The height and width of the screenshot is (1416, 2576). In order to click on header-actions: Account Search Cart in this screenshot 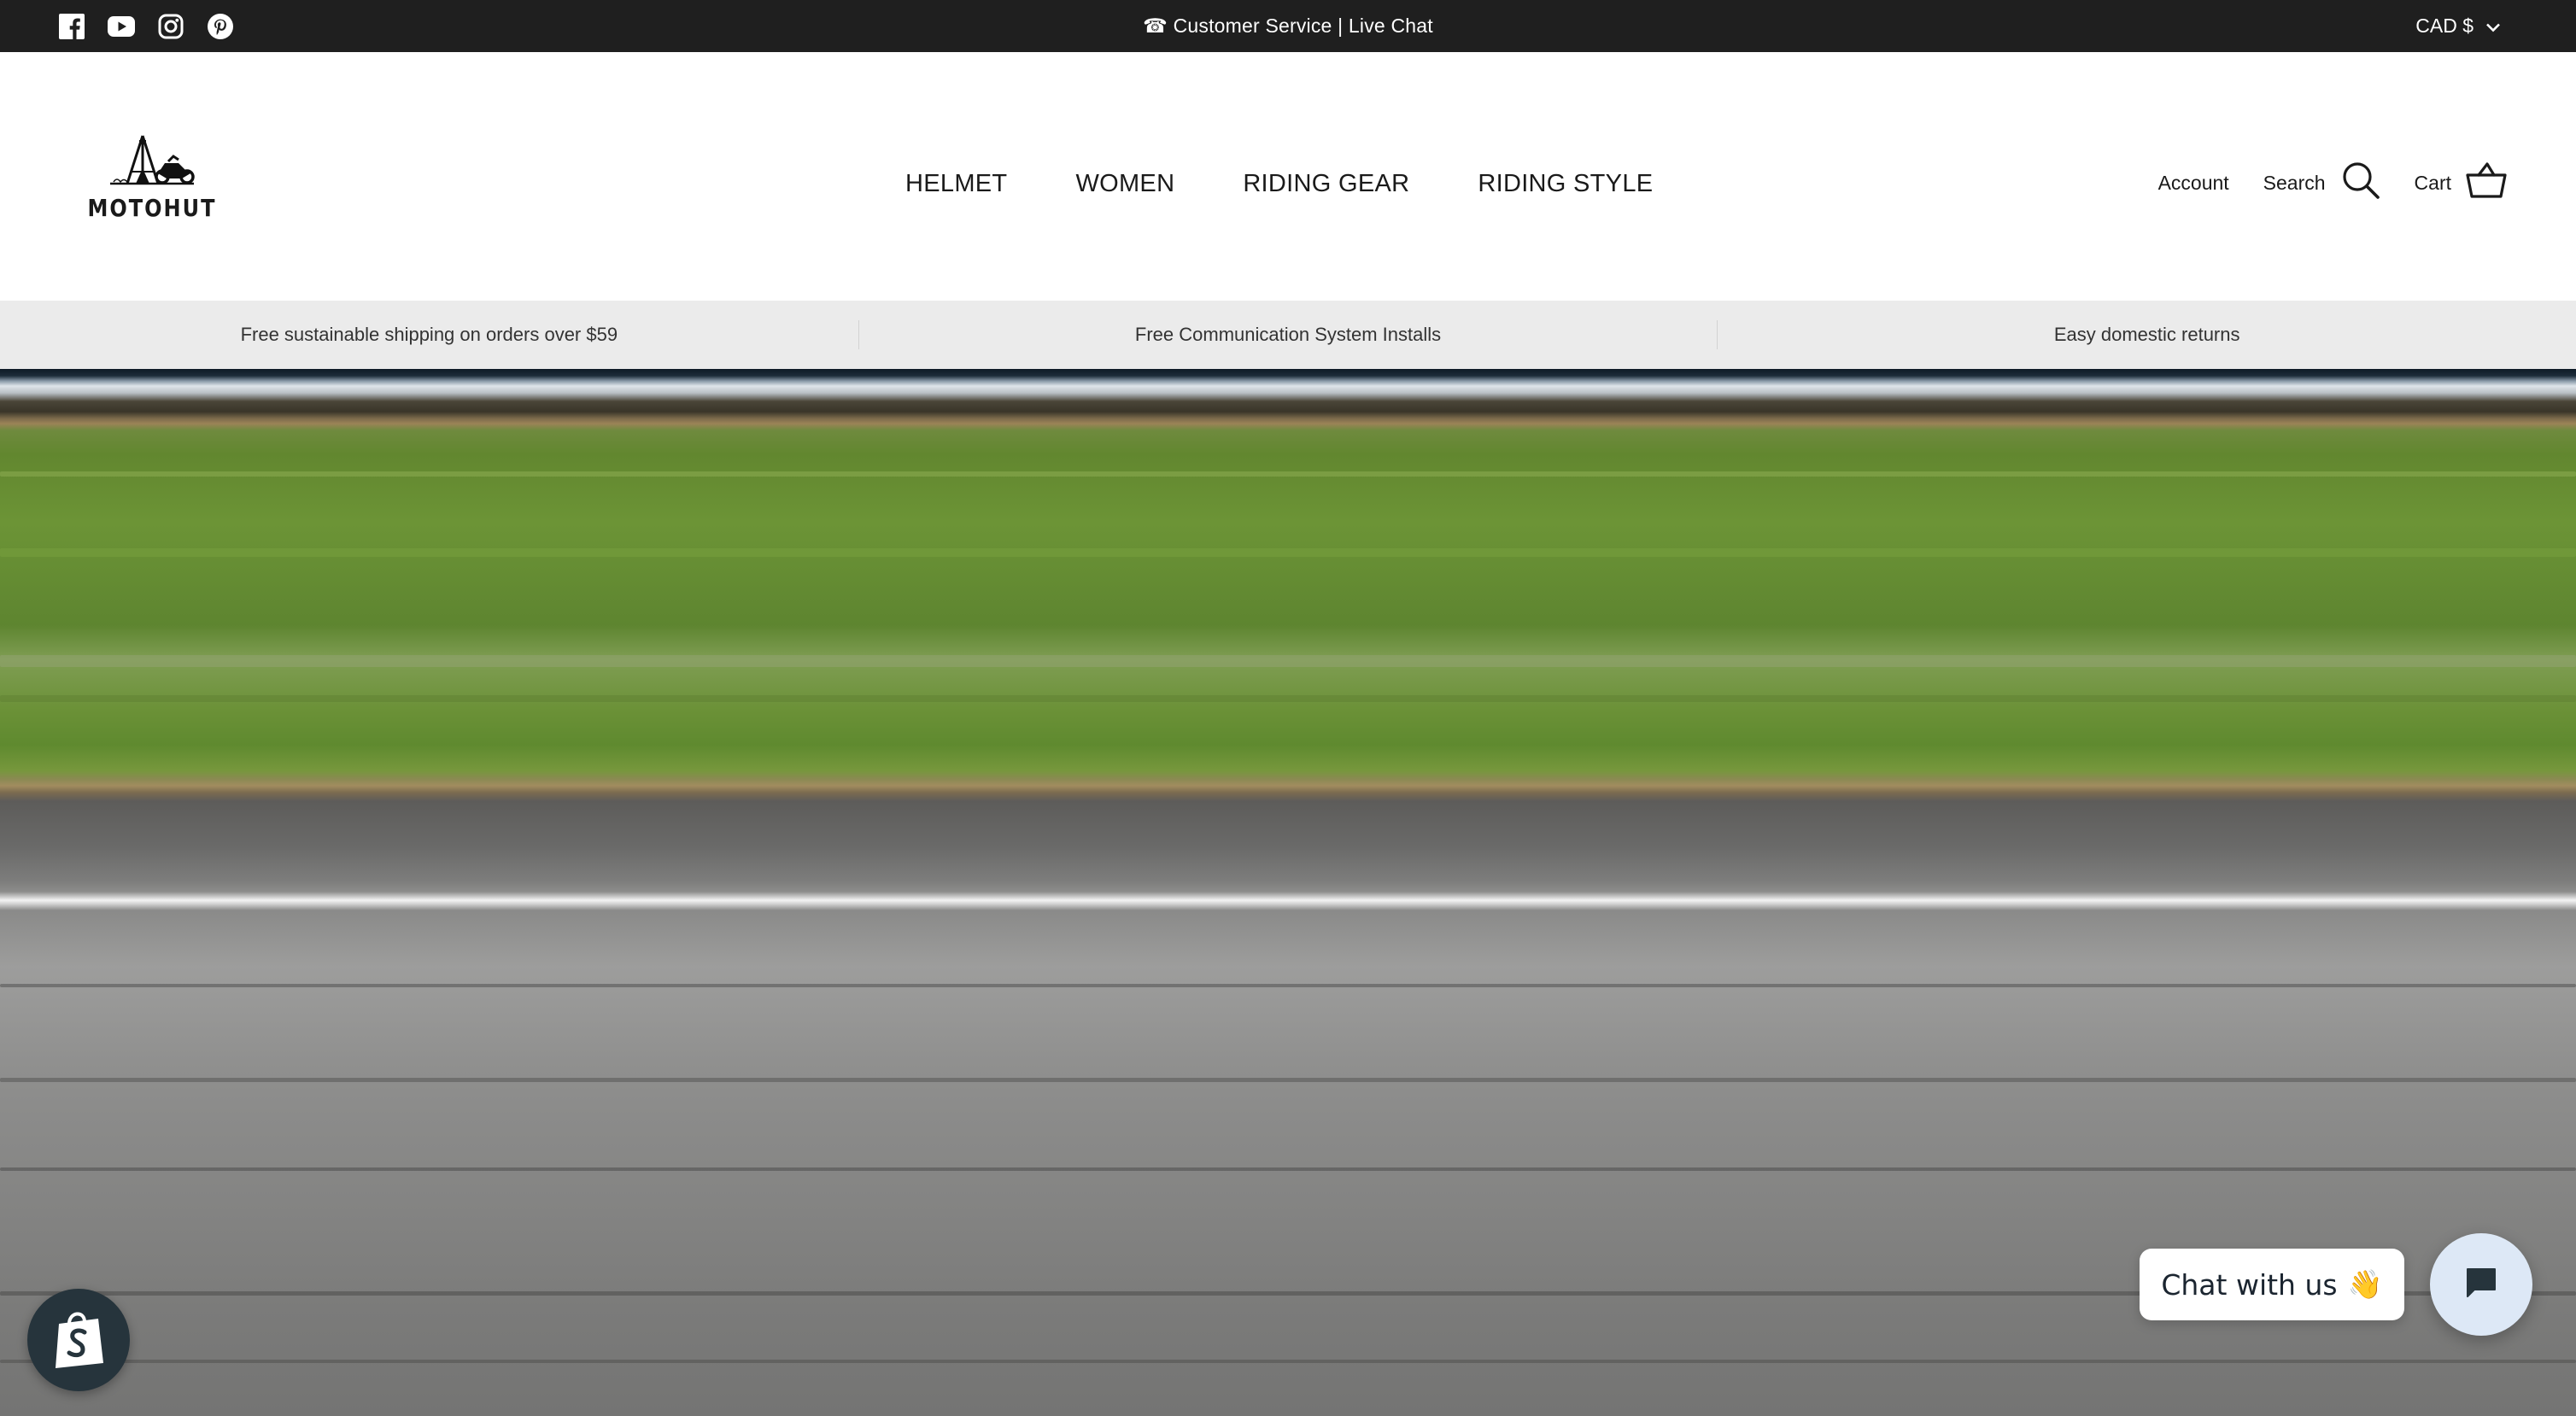, I will do `click(2333, 183)`.